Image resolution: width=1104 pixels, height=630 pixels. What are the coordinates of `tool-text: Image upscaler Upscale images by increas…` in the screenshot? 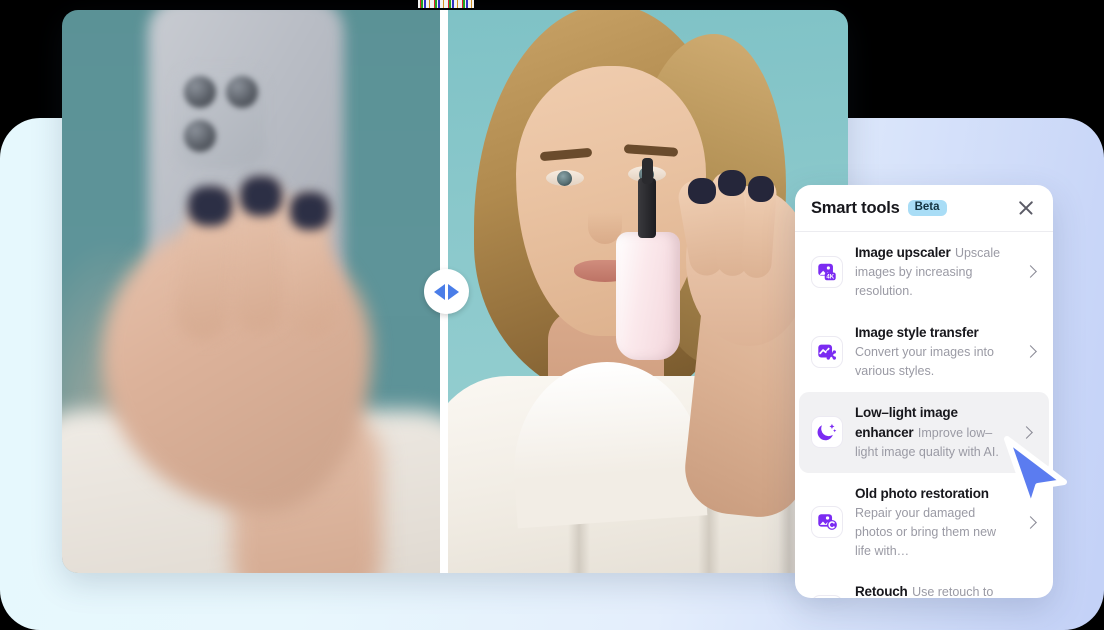 It's located at (934, 272).